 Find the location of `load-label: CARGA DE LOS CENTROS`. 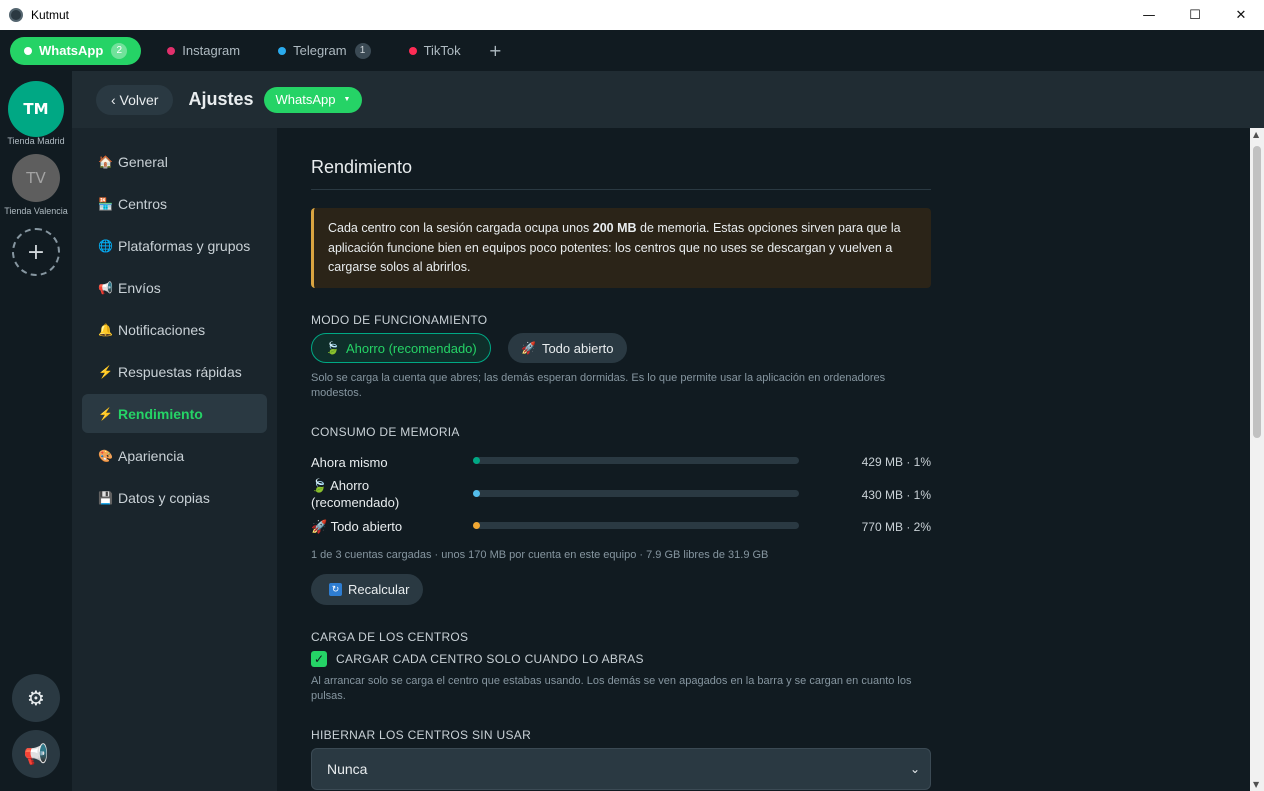

load-label: CARGA DE LOS CENTROS is located at coordinates (390, 637).